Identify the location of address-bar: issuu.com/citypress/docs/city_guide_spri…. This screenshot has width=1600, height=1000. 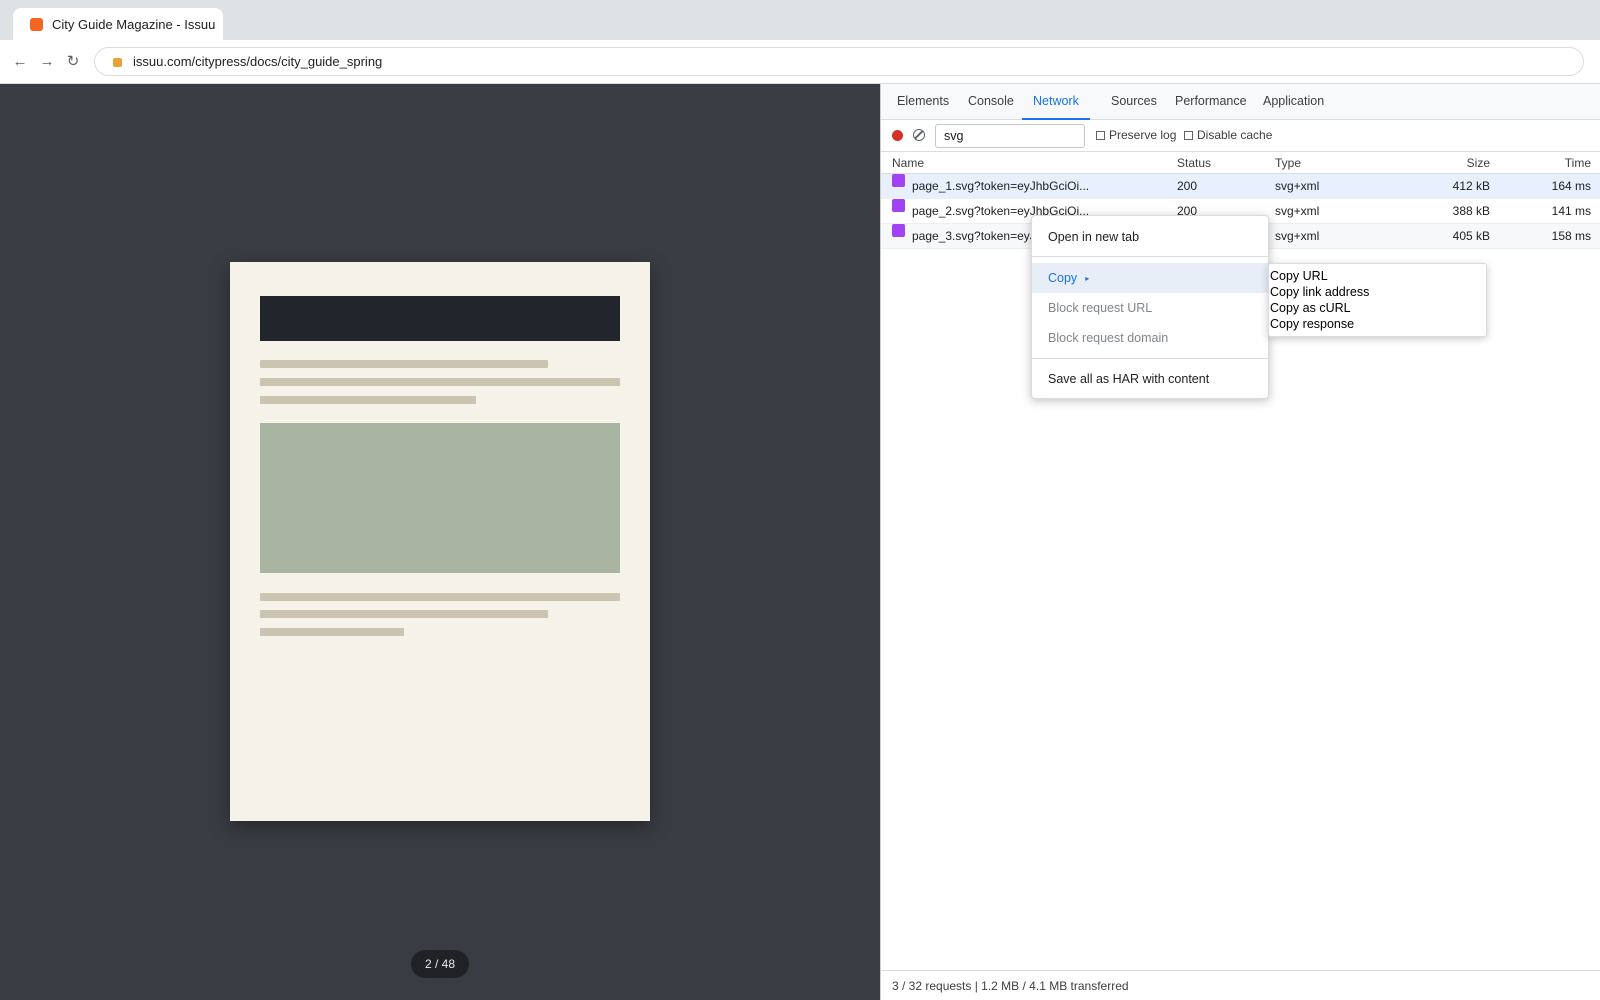
(839, 61).